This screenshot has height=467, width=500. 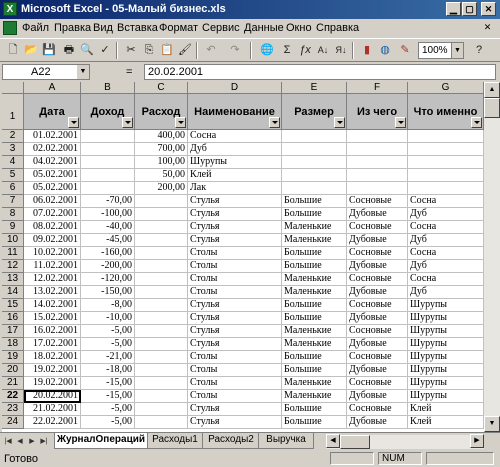 What do you see at coordinates (487, 28) in the screenshot?
I see `close-workbook-icon: ✕` at bounding box center [487, 28].